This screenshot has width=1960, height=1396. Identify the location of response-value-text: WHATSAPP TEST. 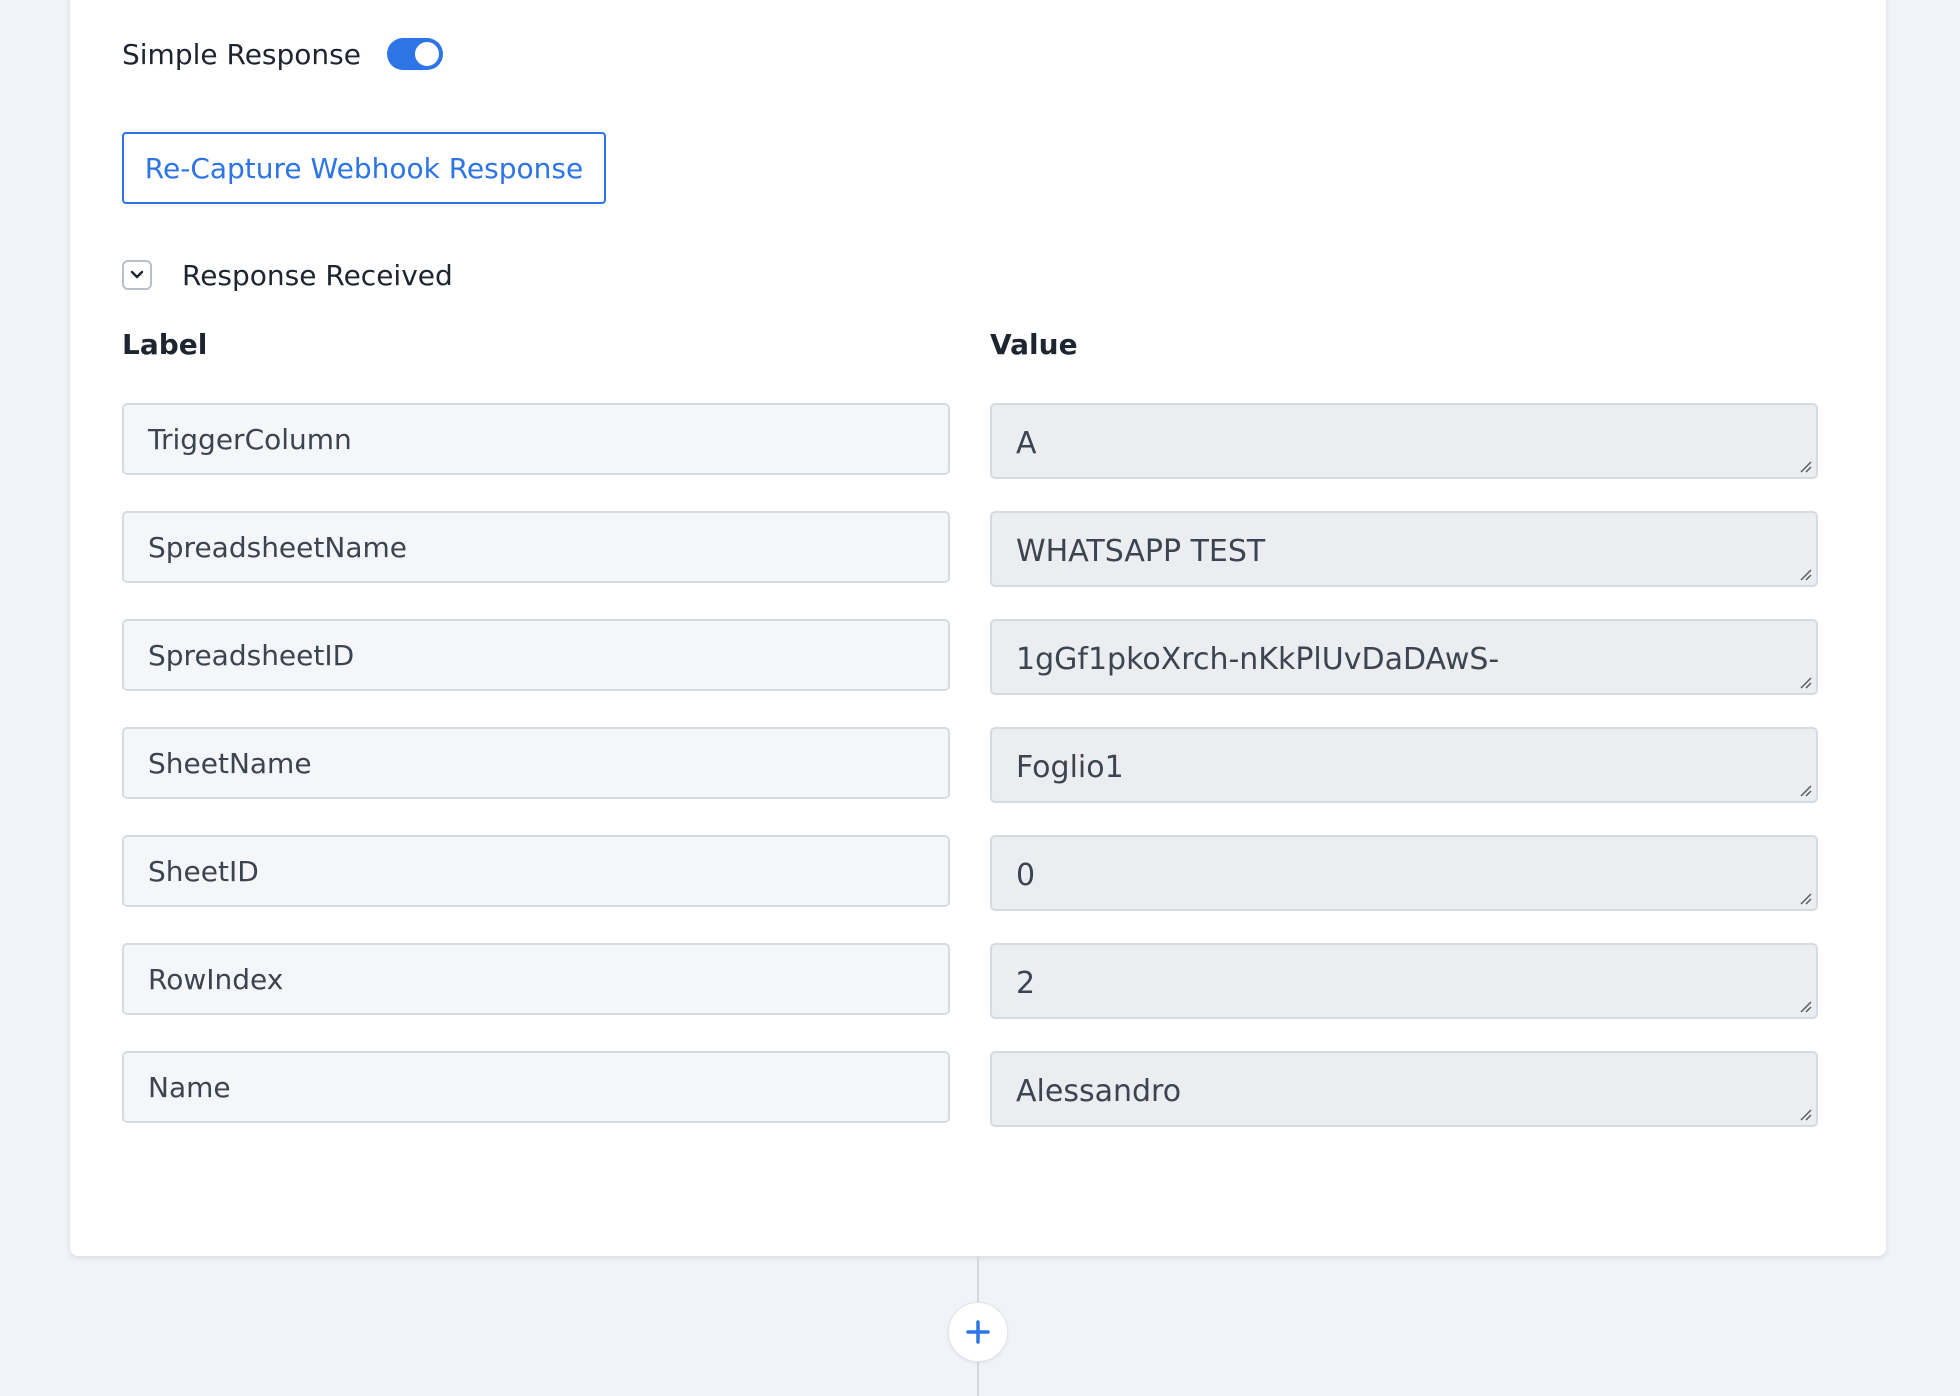
(1141, 551).